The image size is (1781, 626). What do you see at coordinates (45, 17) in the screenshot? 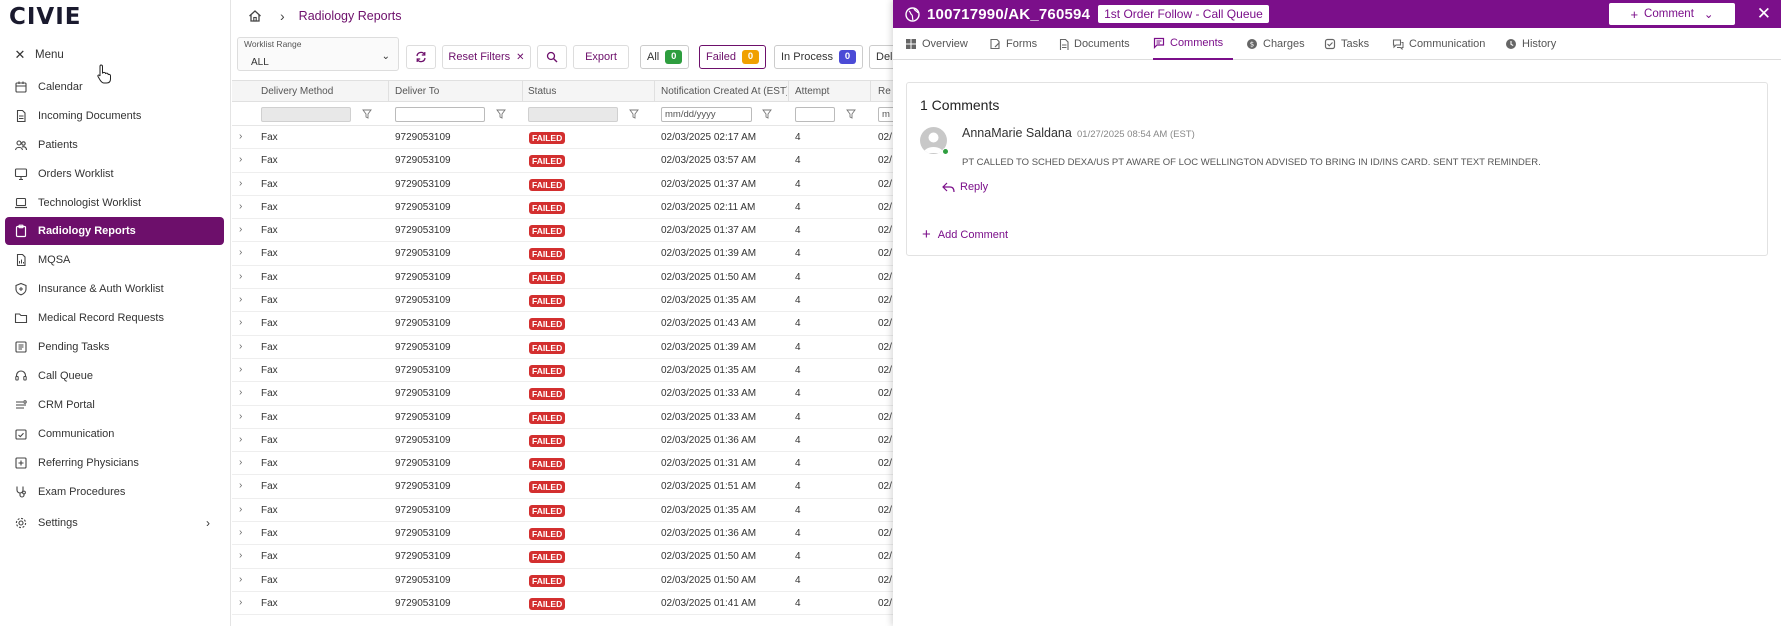
I see `civie-logo: CIVIE` at bounding box center [45, 17].